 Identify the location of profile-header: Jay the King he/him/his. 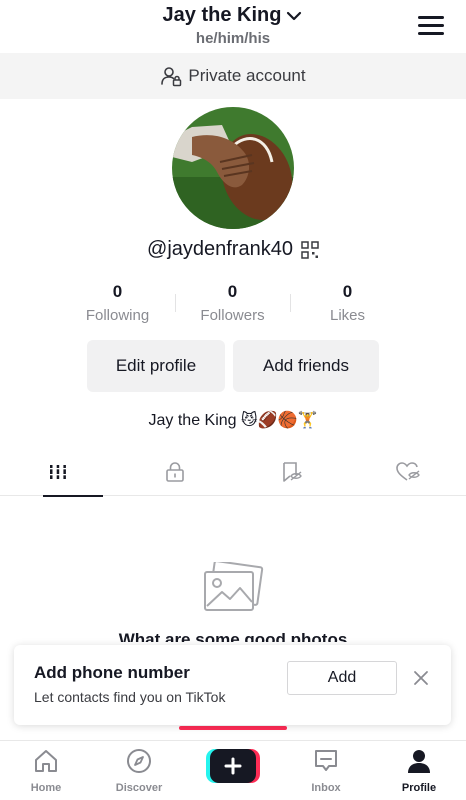
(233, 26).